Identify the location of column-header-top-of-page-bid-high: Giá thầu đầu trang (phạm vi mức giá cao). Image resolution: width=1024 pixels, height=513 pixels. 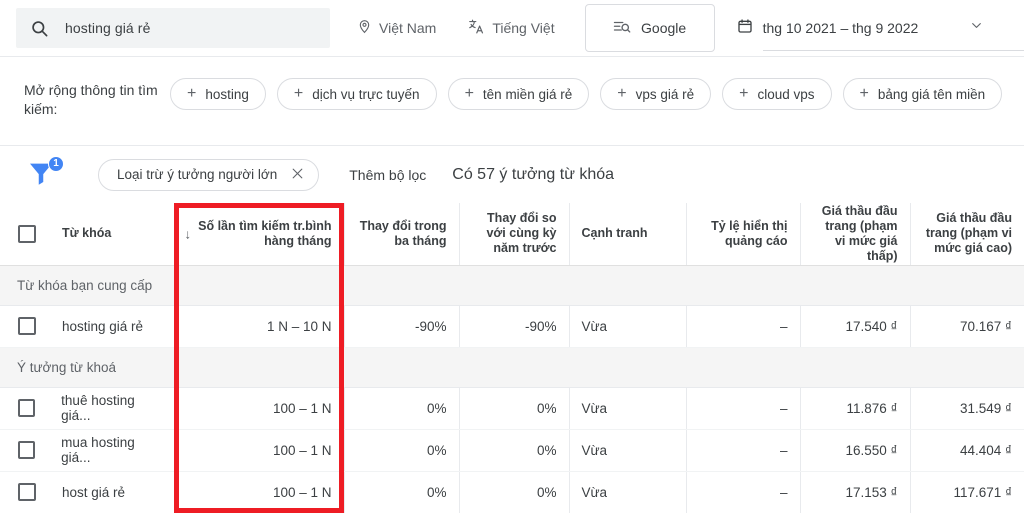
(967, 234).